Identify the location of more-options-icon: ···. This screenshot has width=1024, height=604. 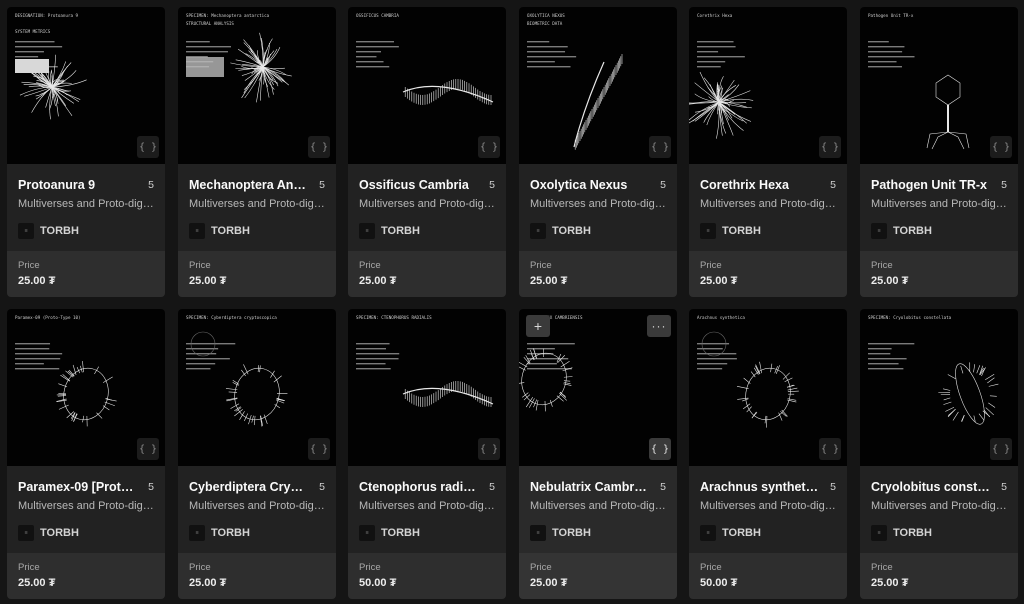
(659, 326).